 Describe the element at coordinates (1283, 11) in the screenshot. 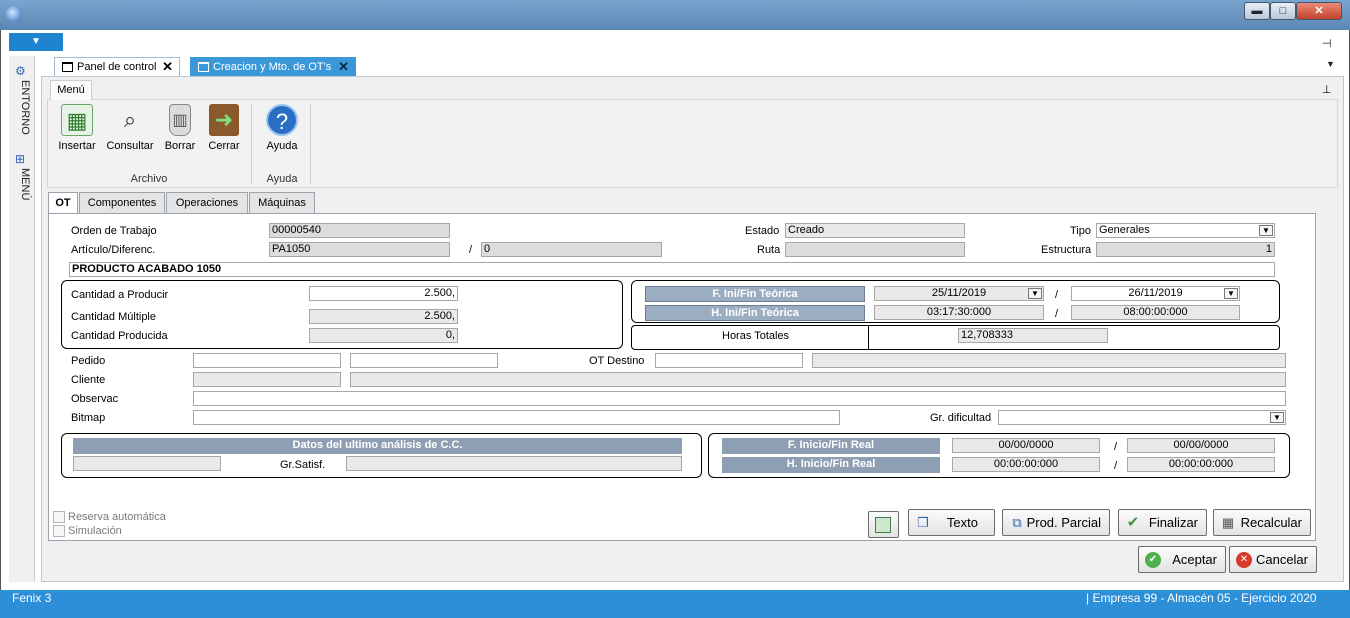

I see `maximize-button: □` at that location.